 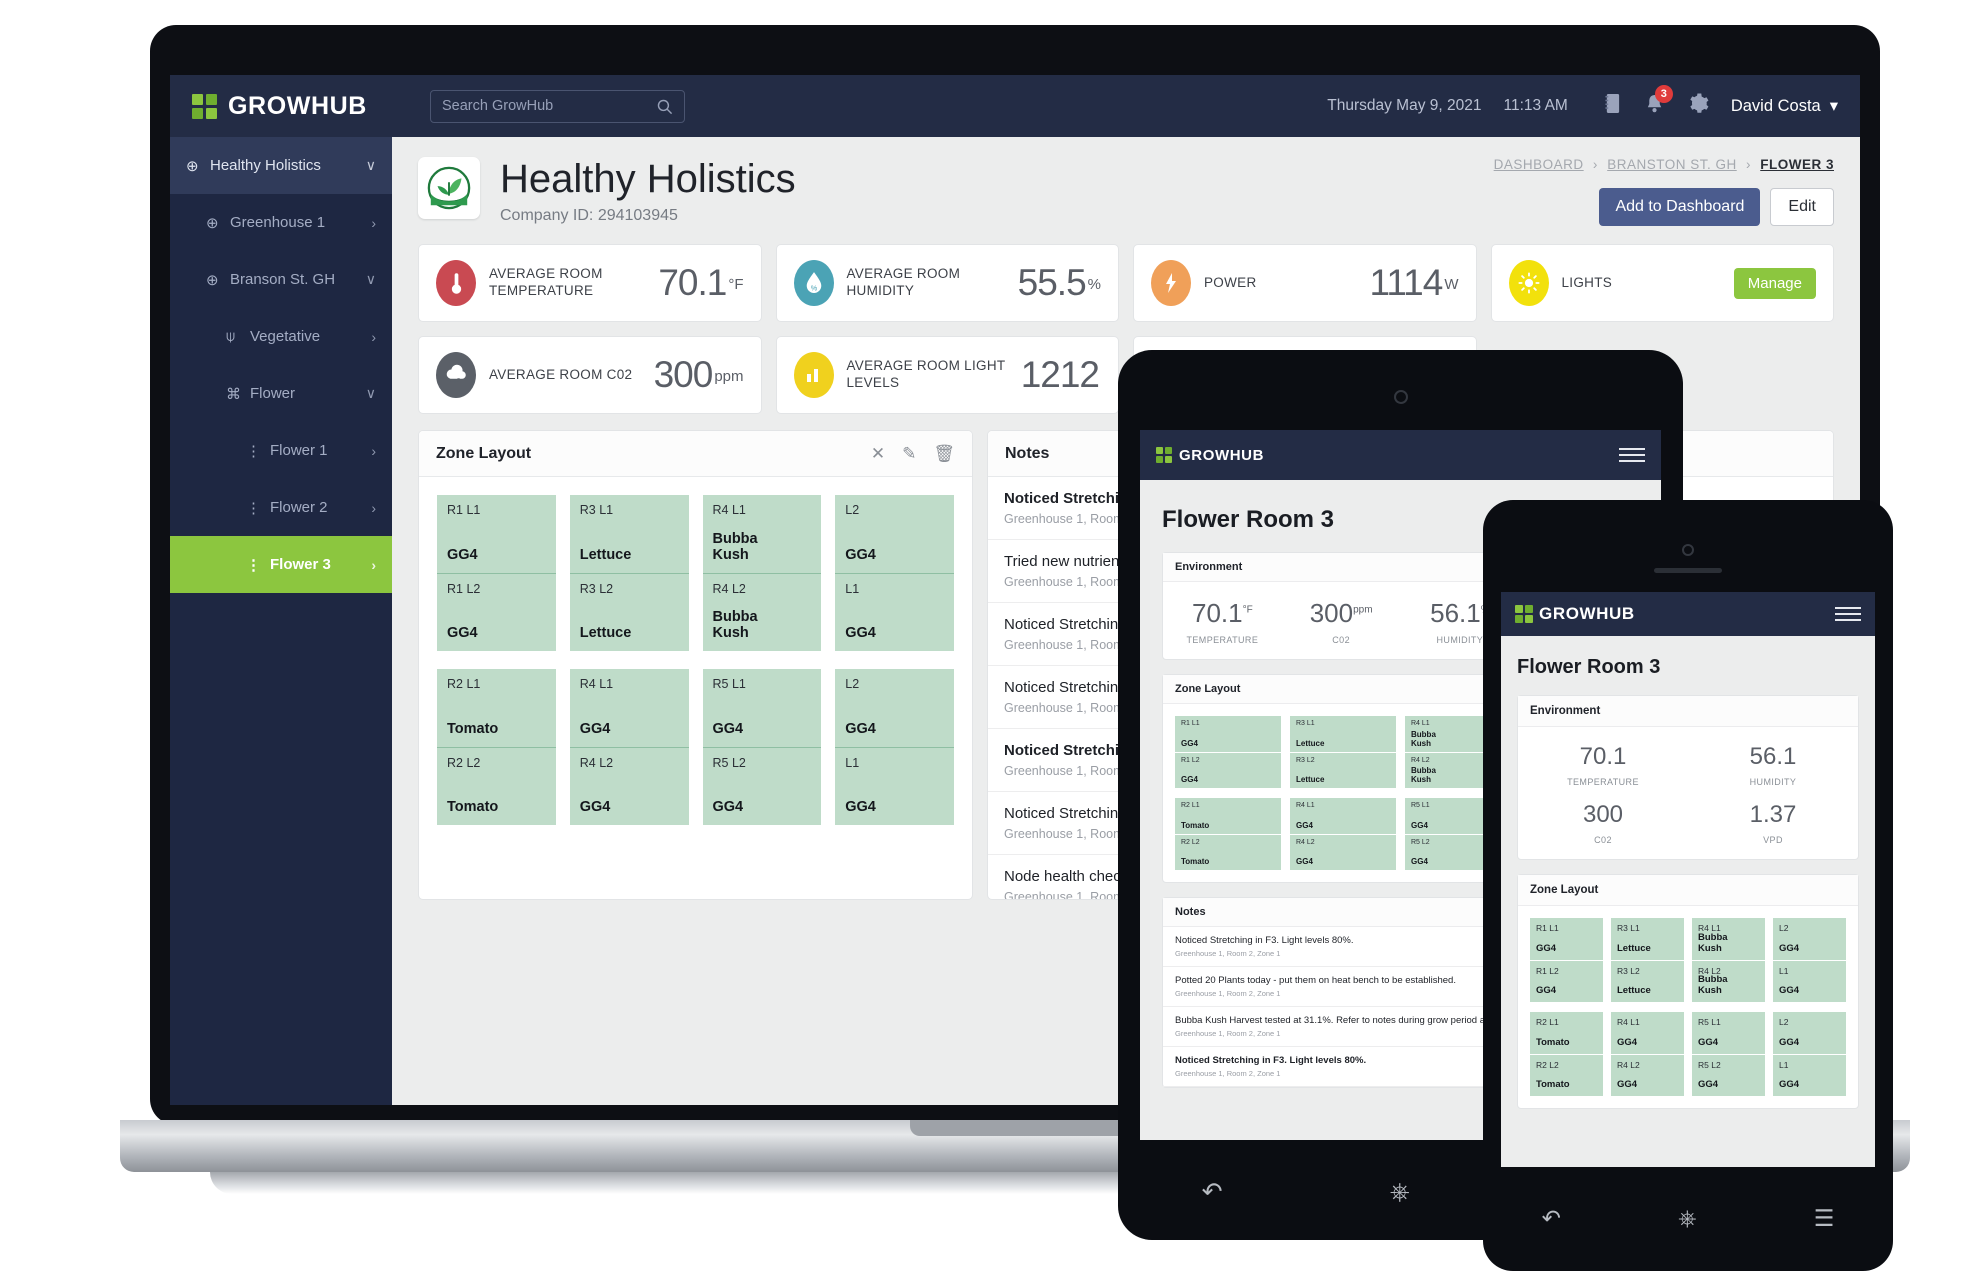 I want to click on manage-lights-button: Manage, so click(x=1774, y=283).